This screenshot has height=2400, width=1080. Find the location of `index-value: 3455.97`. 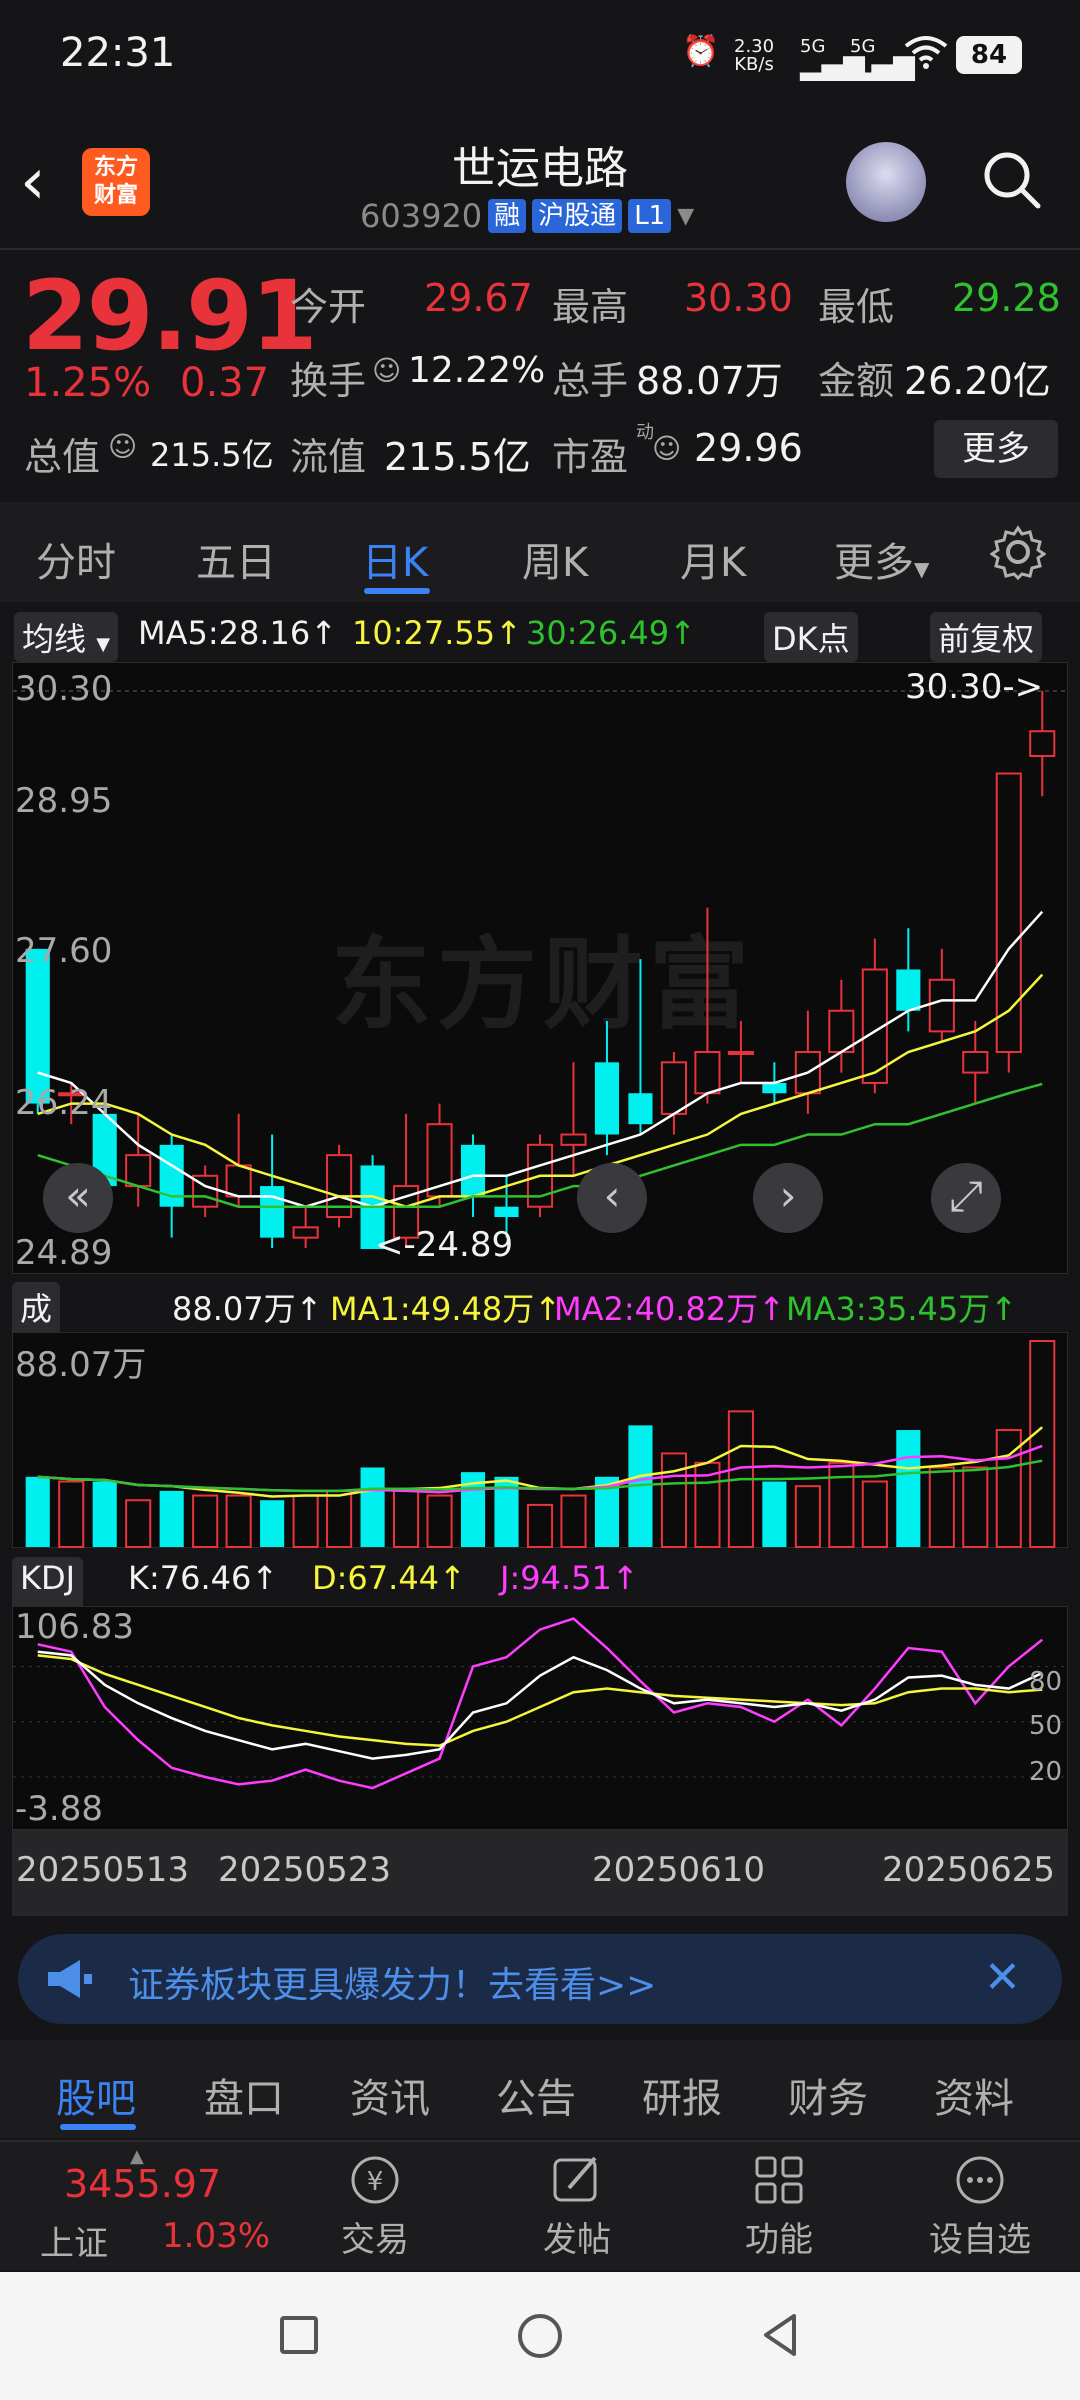

index-value: 3455.97 is located at coordinates (143, 2184).